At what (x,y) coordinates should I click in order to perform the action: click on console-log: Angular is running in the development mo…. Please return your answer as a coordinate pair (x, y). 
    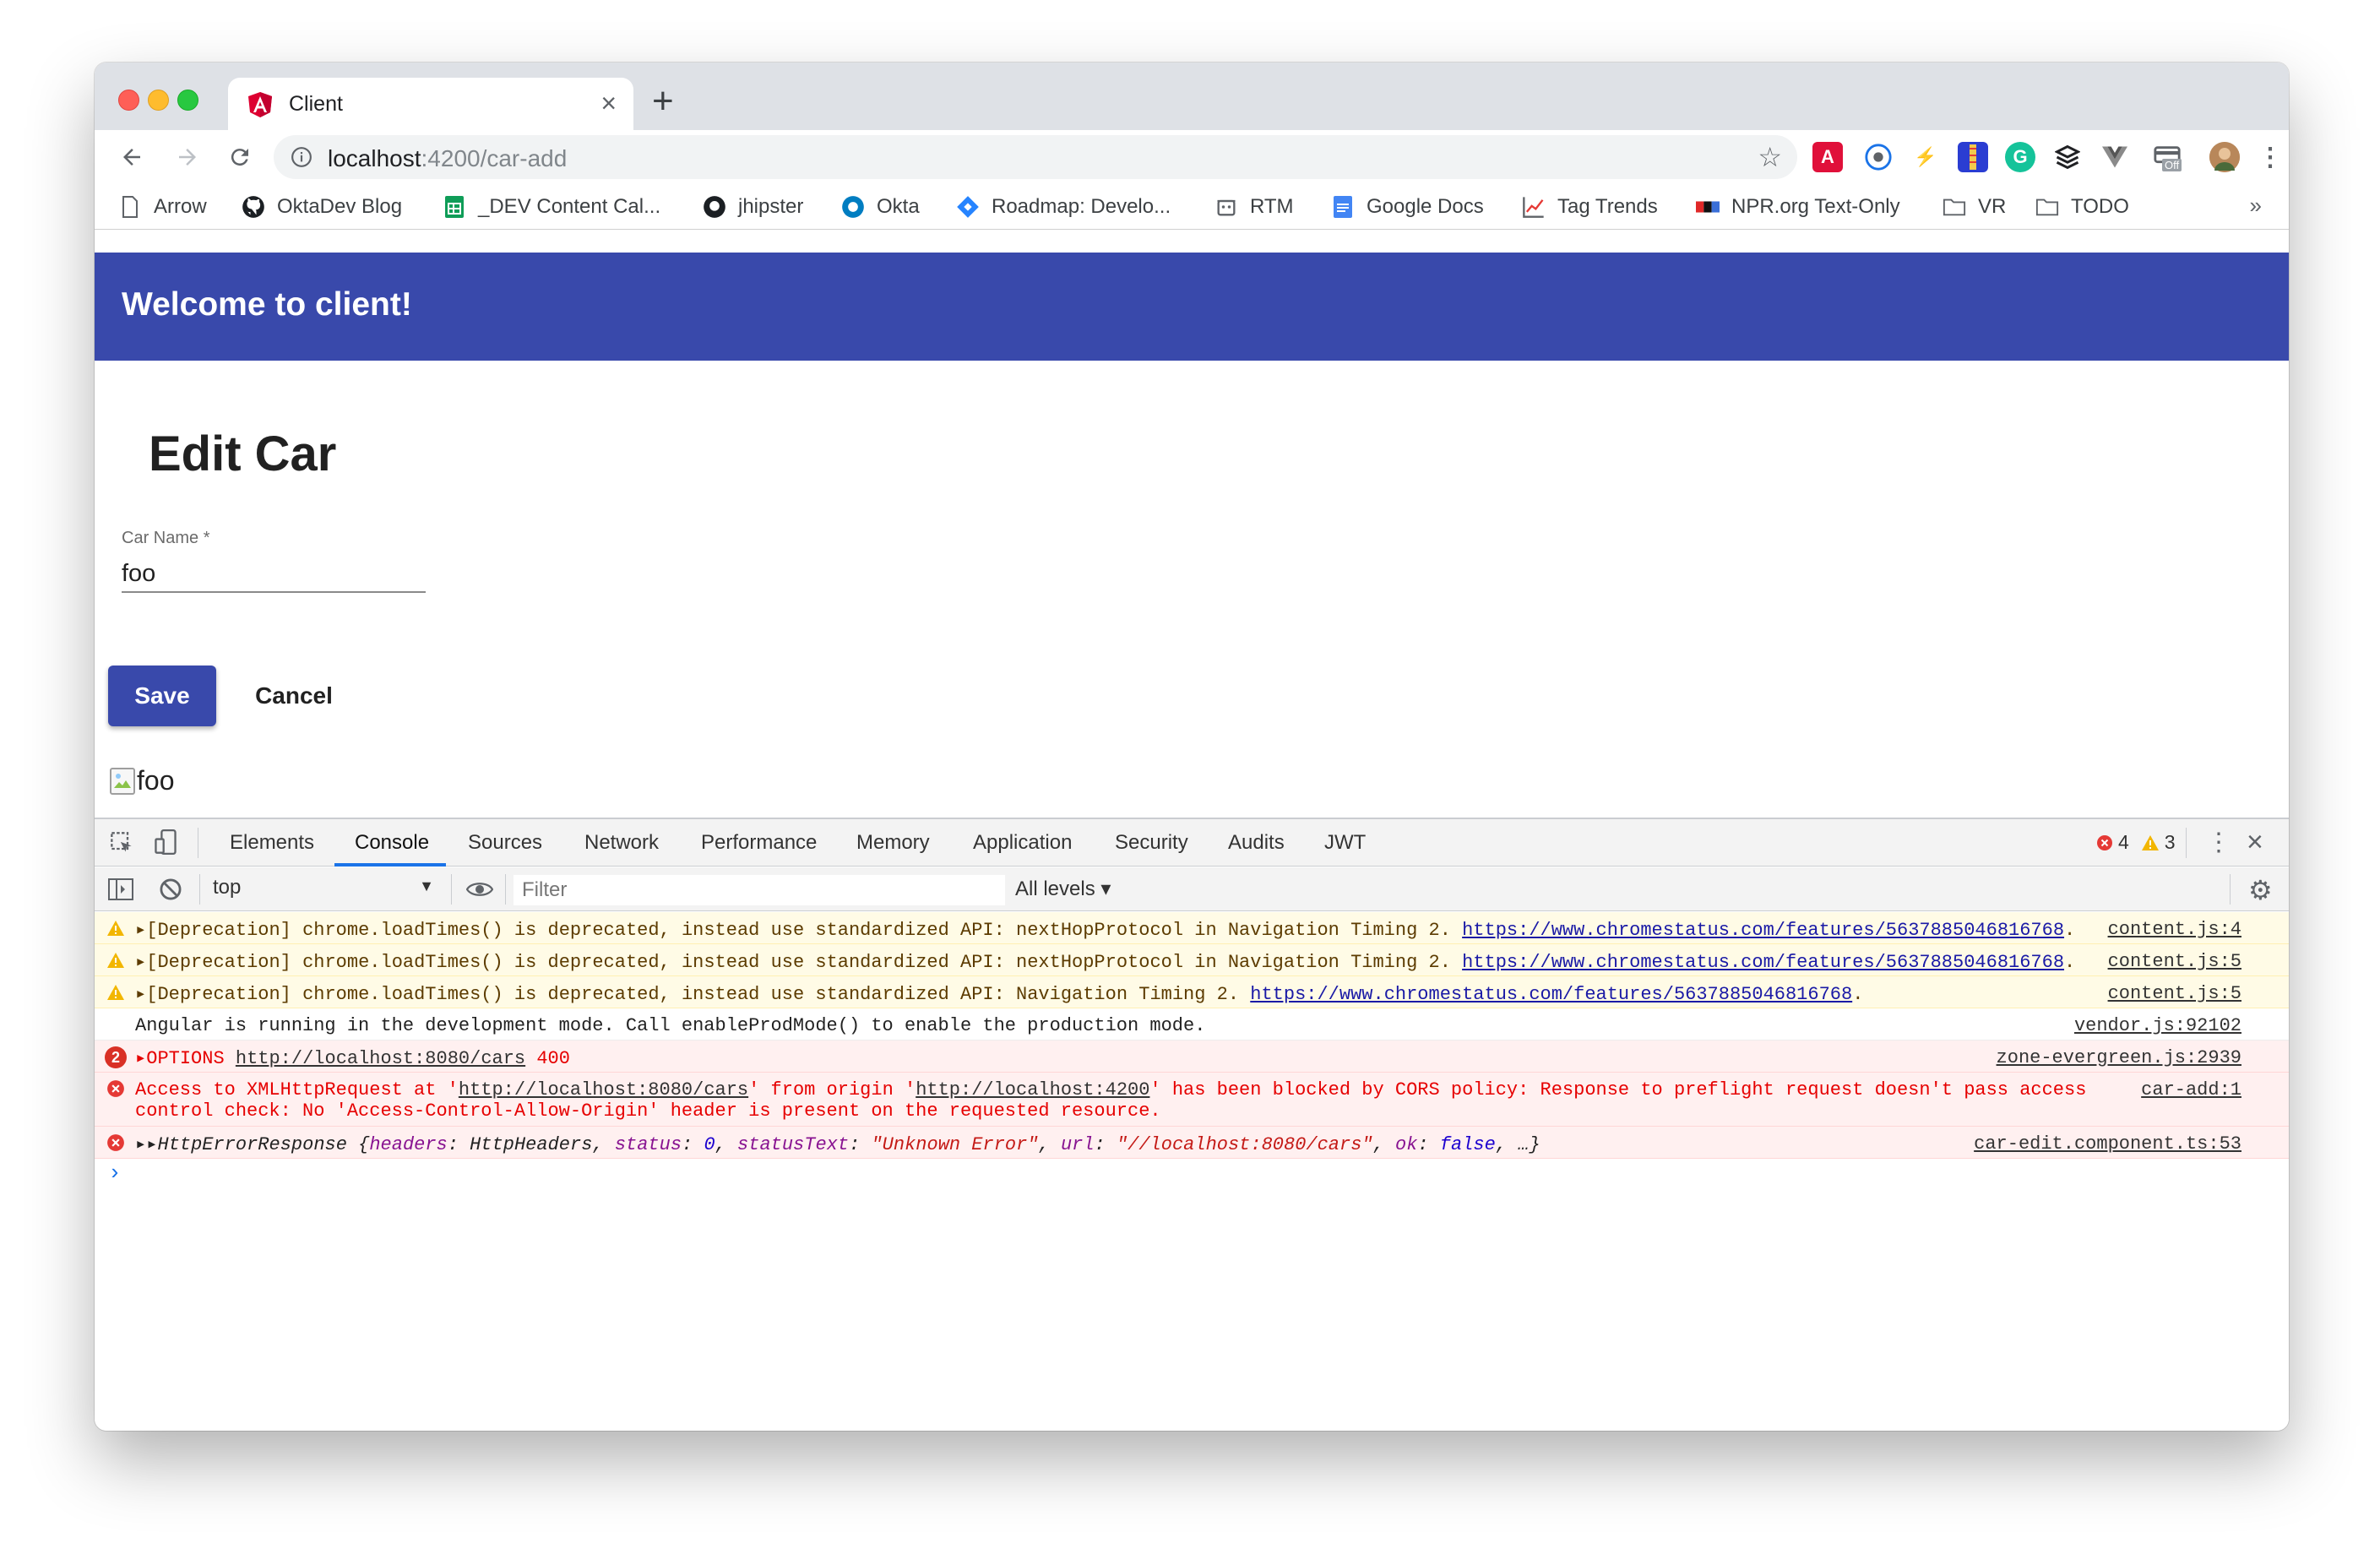
    Looking at the image, I should click on (1192, 1024).